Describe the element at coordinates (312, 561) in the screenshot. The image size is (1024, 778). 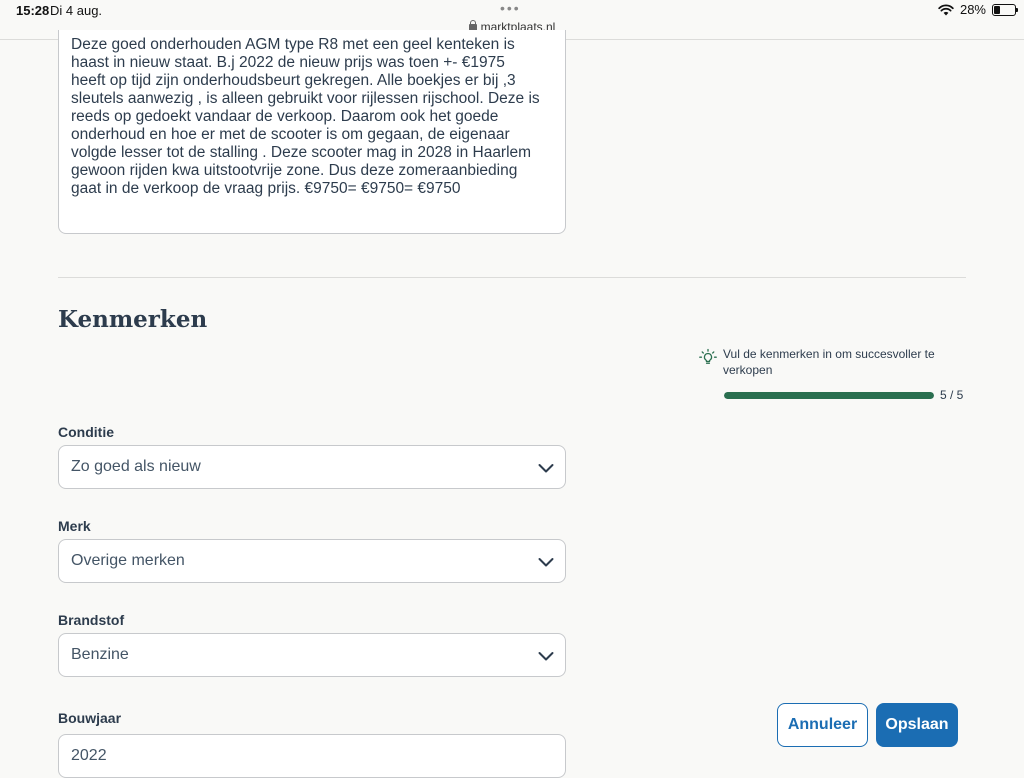
I see `select-merk: Overige merken` at that location.